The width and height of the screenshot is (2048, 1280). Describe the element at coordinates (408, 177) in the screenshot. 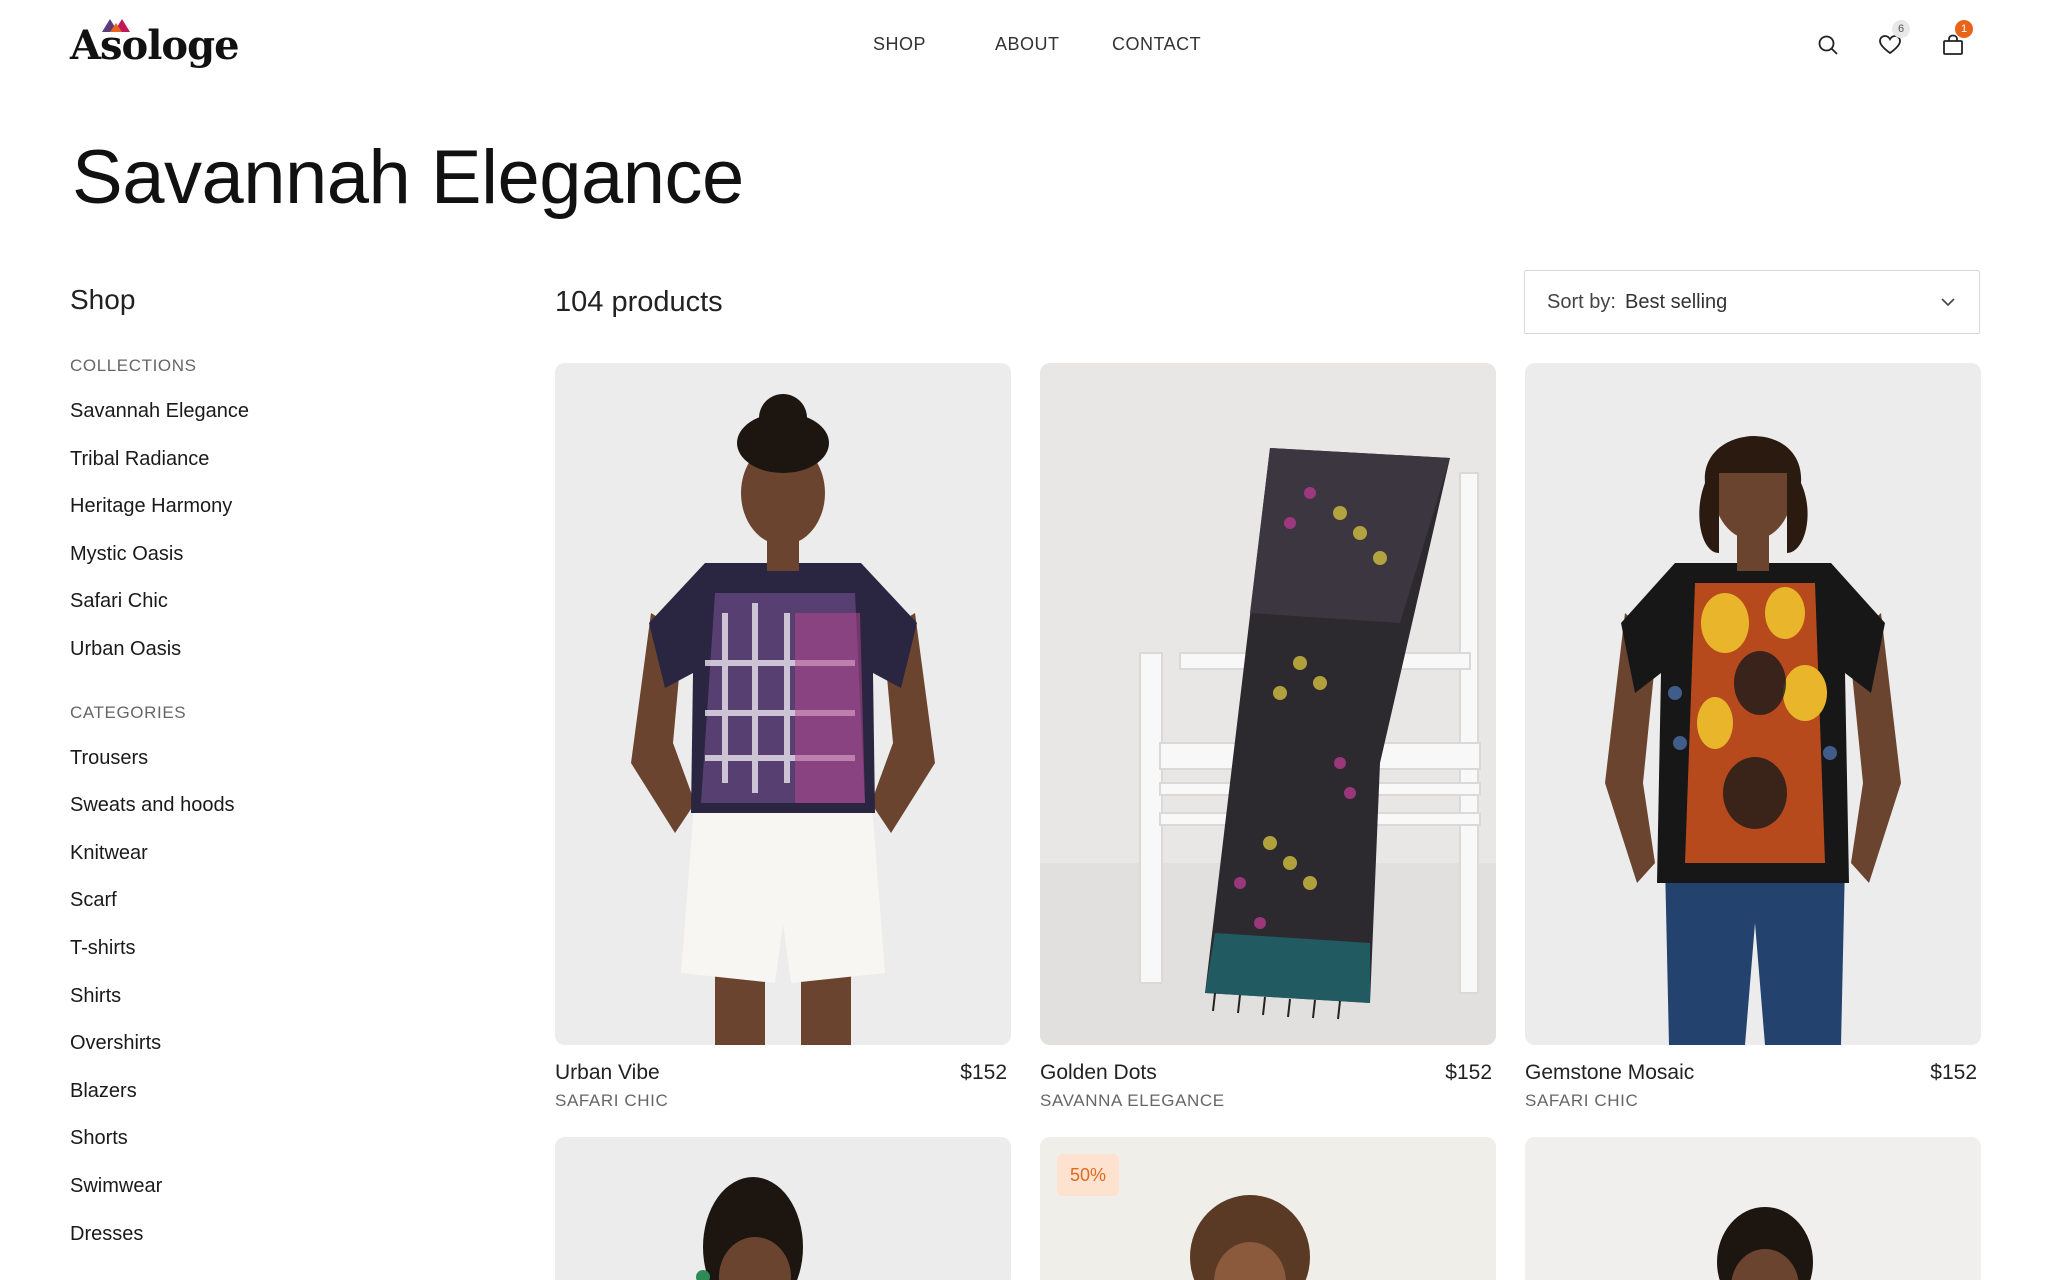

I see `page-title: Savannah Elegance` at that location.